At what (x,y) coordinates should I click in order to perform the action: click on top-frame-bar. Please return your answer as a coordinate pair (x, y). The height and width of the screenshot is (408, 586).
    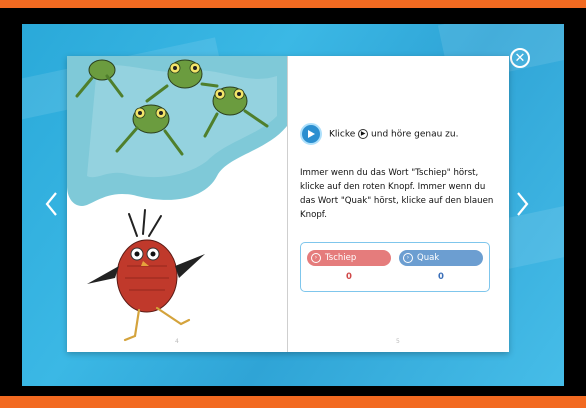
    Looking at the image, I should click on (293, 4).